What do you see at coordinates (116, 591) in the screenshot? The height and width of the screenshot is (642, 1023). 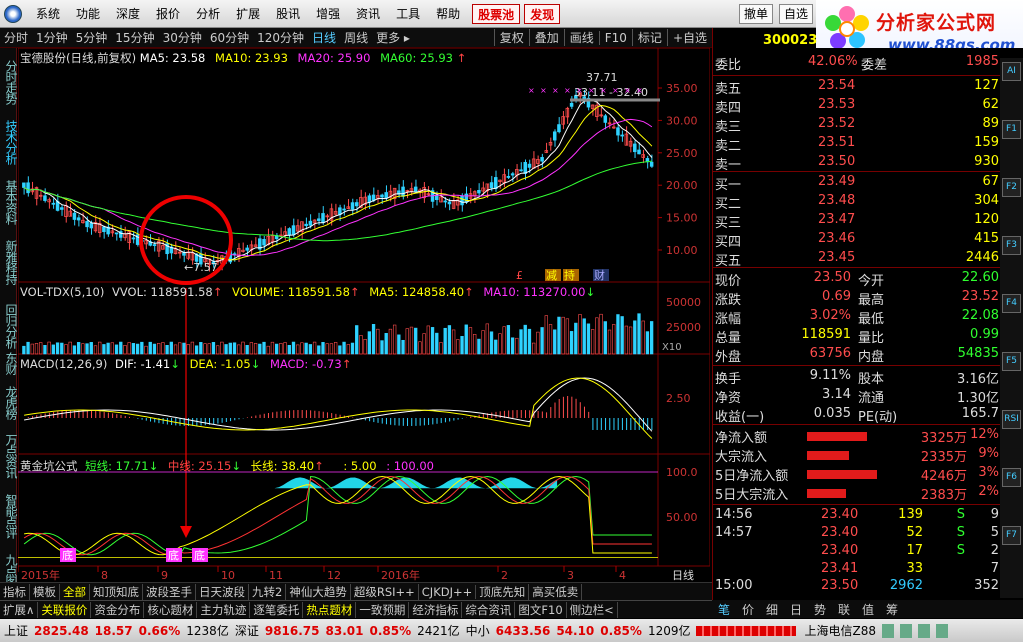 I see `bottom-tab: 知顶知底` at bounding box center [116, 591].